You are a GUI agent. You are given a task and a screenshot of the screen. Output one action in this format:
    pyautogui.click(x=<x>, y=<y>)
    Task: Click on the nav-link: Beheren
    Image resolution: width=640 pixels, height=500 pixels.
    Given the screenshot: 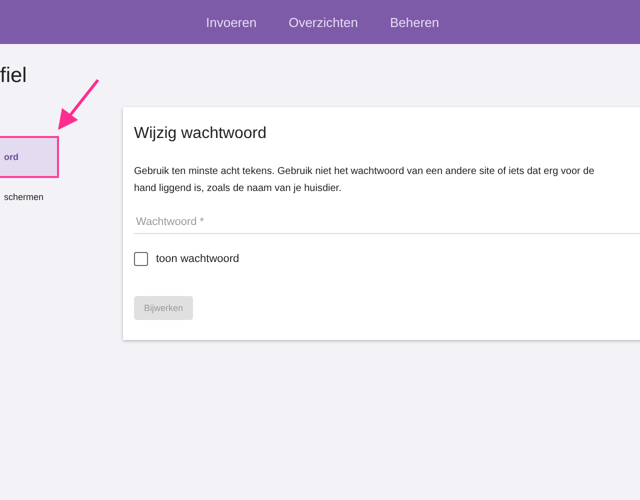 What is the action you would take?
    pyautogui.click(x=415, y=22)
    